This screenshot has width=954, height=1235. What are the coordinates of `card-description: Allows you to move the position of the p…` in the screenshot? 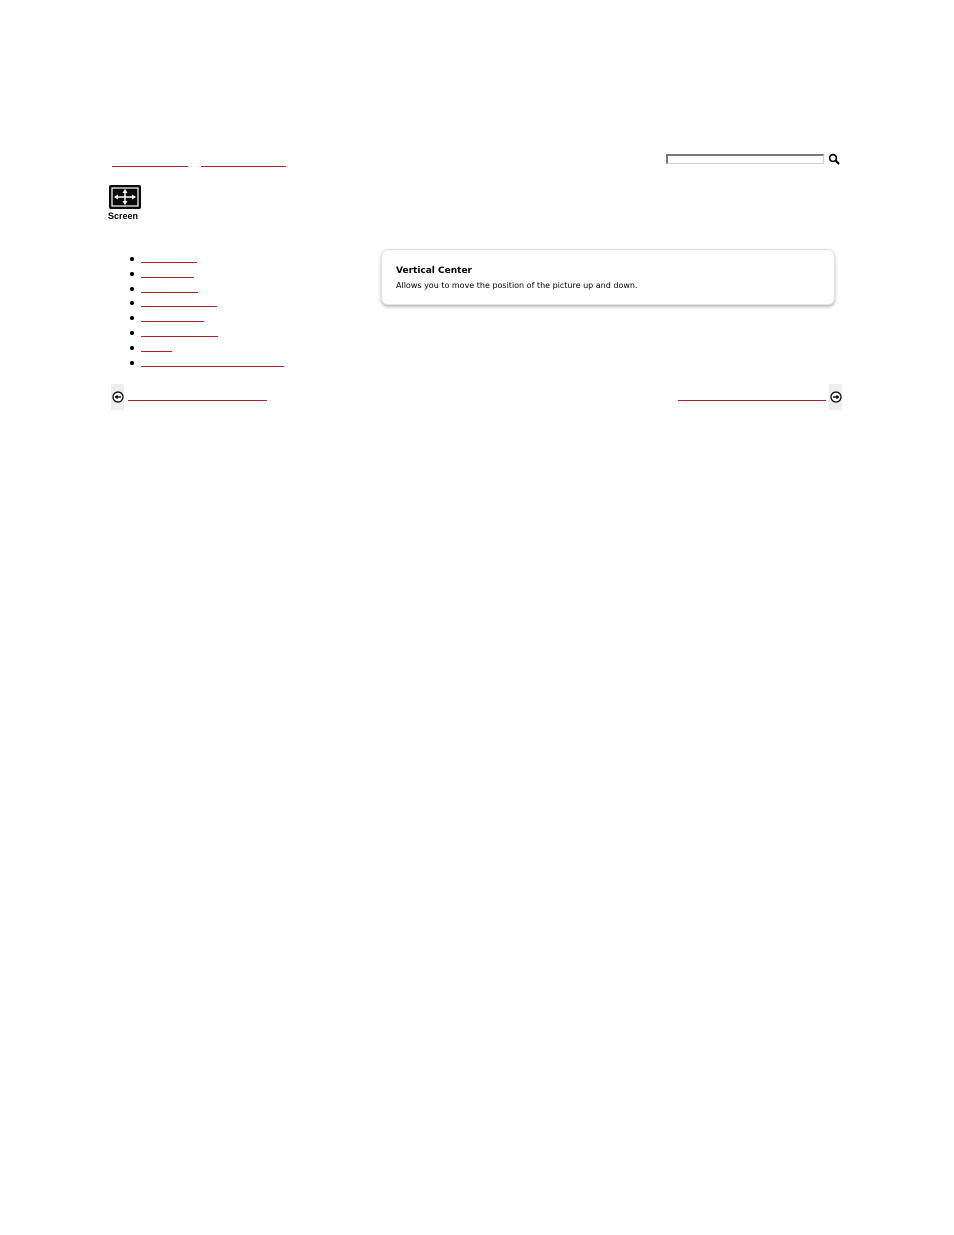 It's located at (517, 285).